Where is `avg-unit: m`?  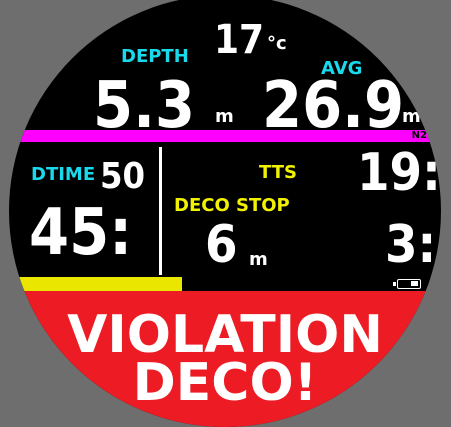
avg-unit: m is located at coordinates (411, 116).